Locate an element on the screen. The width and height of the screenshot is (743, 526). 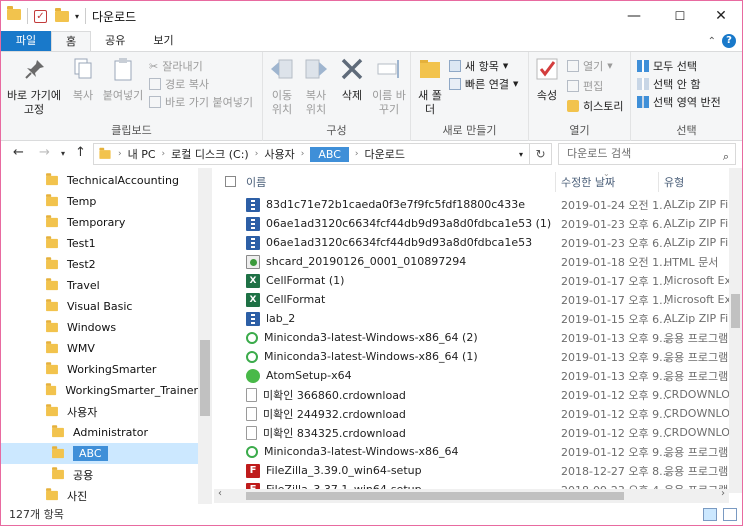
copy-to-button: 복사 위치 is located at coordinates (316, 86).